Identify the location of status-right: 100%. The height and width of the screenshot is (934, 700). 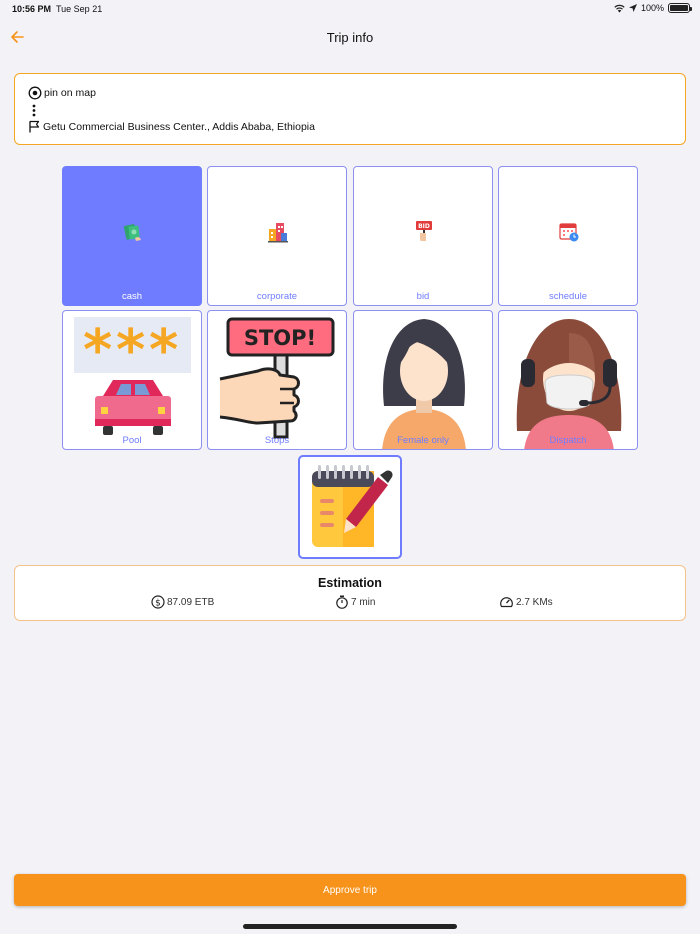
(653, 8).